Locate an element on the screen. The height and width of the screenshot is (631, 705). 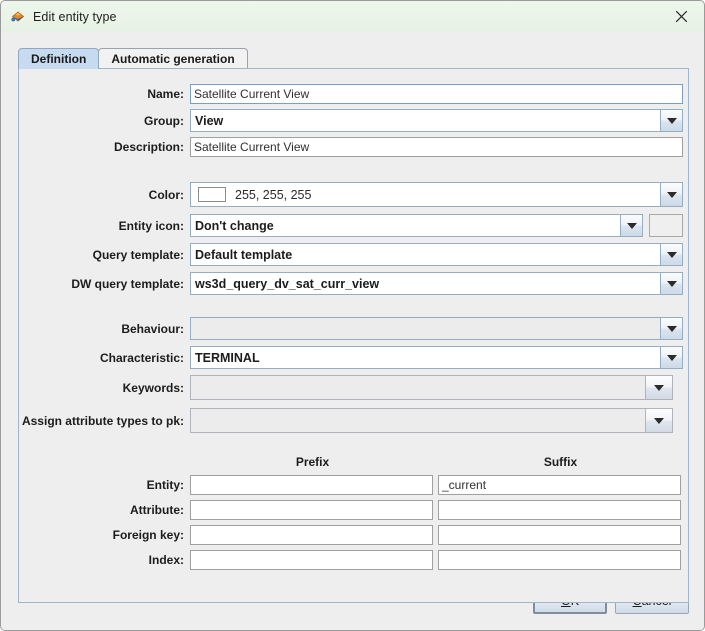
query-template-combo: Default template is located at coordinates (436, 254).